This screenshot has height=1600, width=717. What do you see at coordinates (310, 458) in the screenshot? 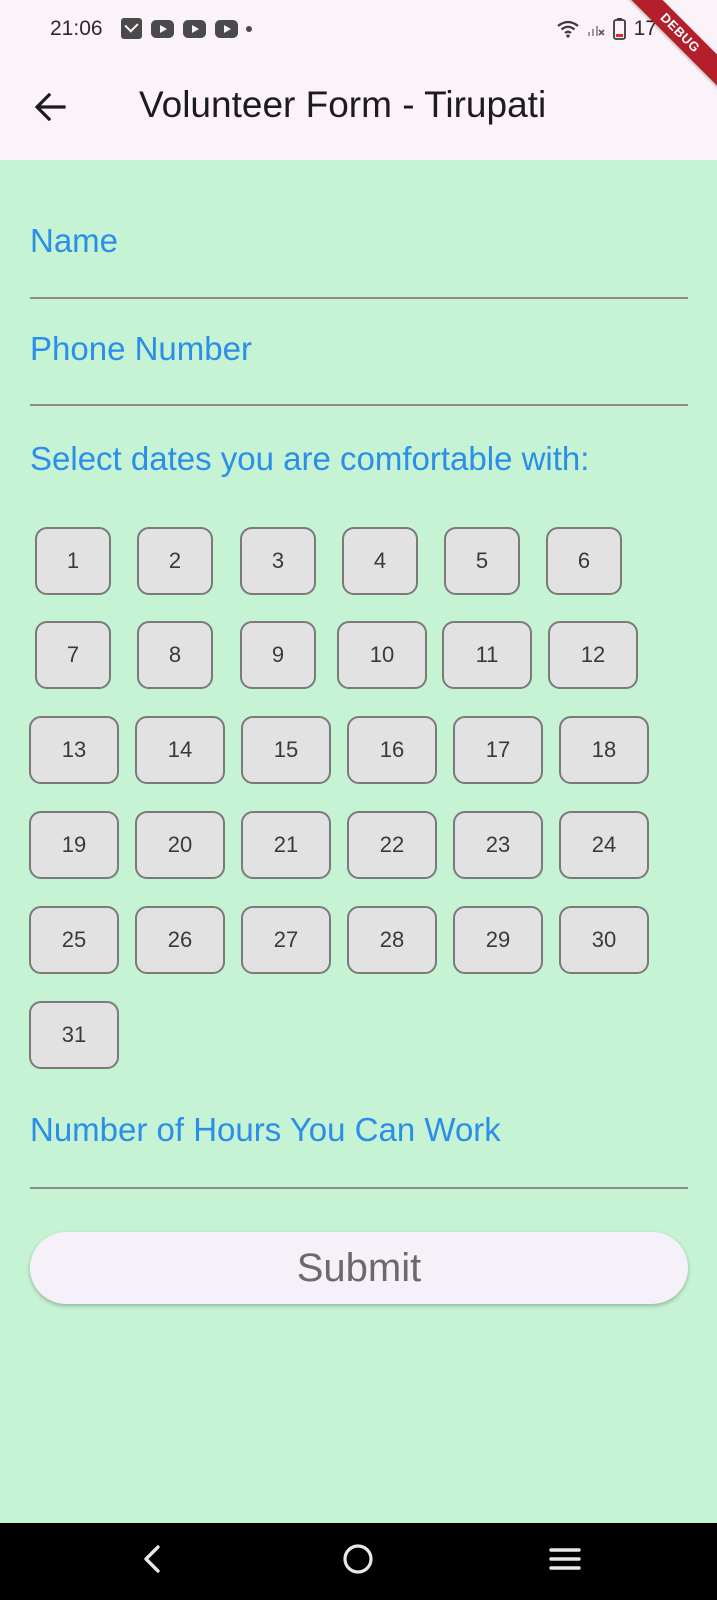
I see `dates-label: Select dates you are comfortable with:` at bounding box center [310, 458].